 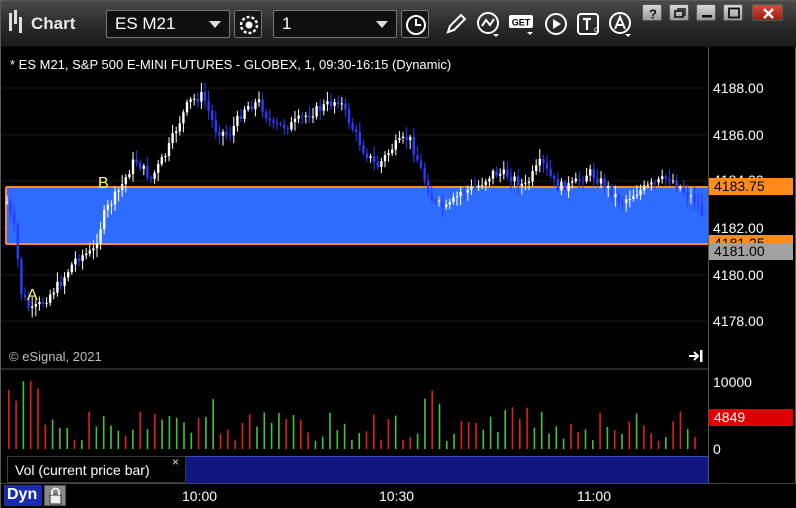 What do you see at coordinates (455, 24) in the screenshot?
I see `draw-tool-button` at bounding box center [455, 24].